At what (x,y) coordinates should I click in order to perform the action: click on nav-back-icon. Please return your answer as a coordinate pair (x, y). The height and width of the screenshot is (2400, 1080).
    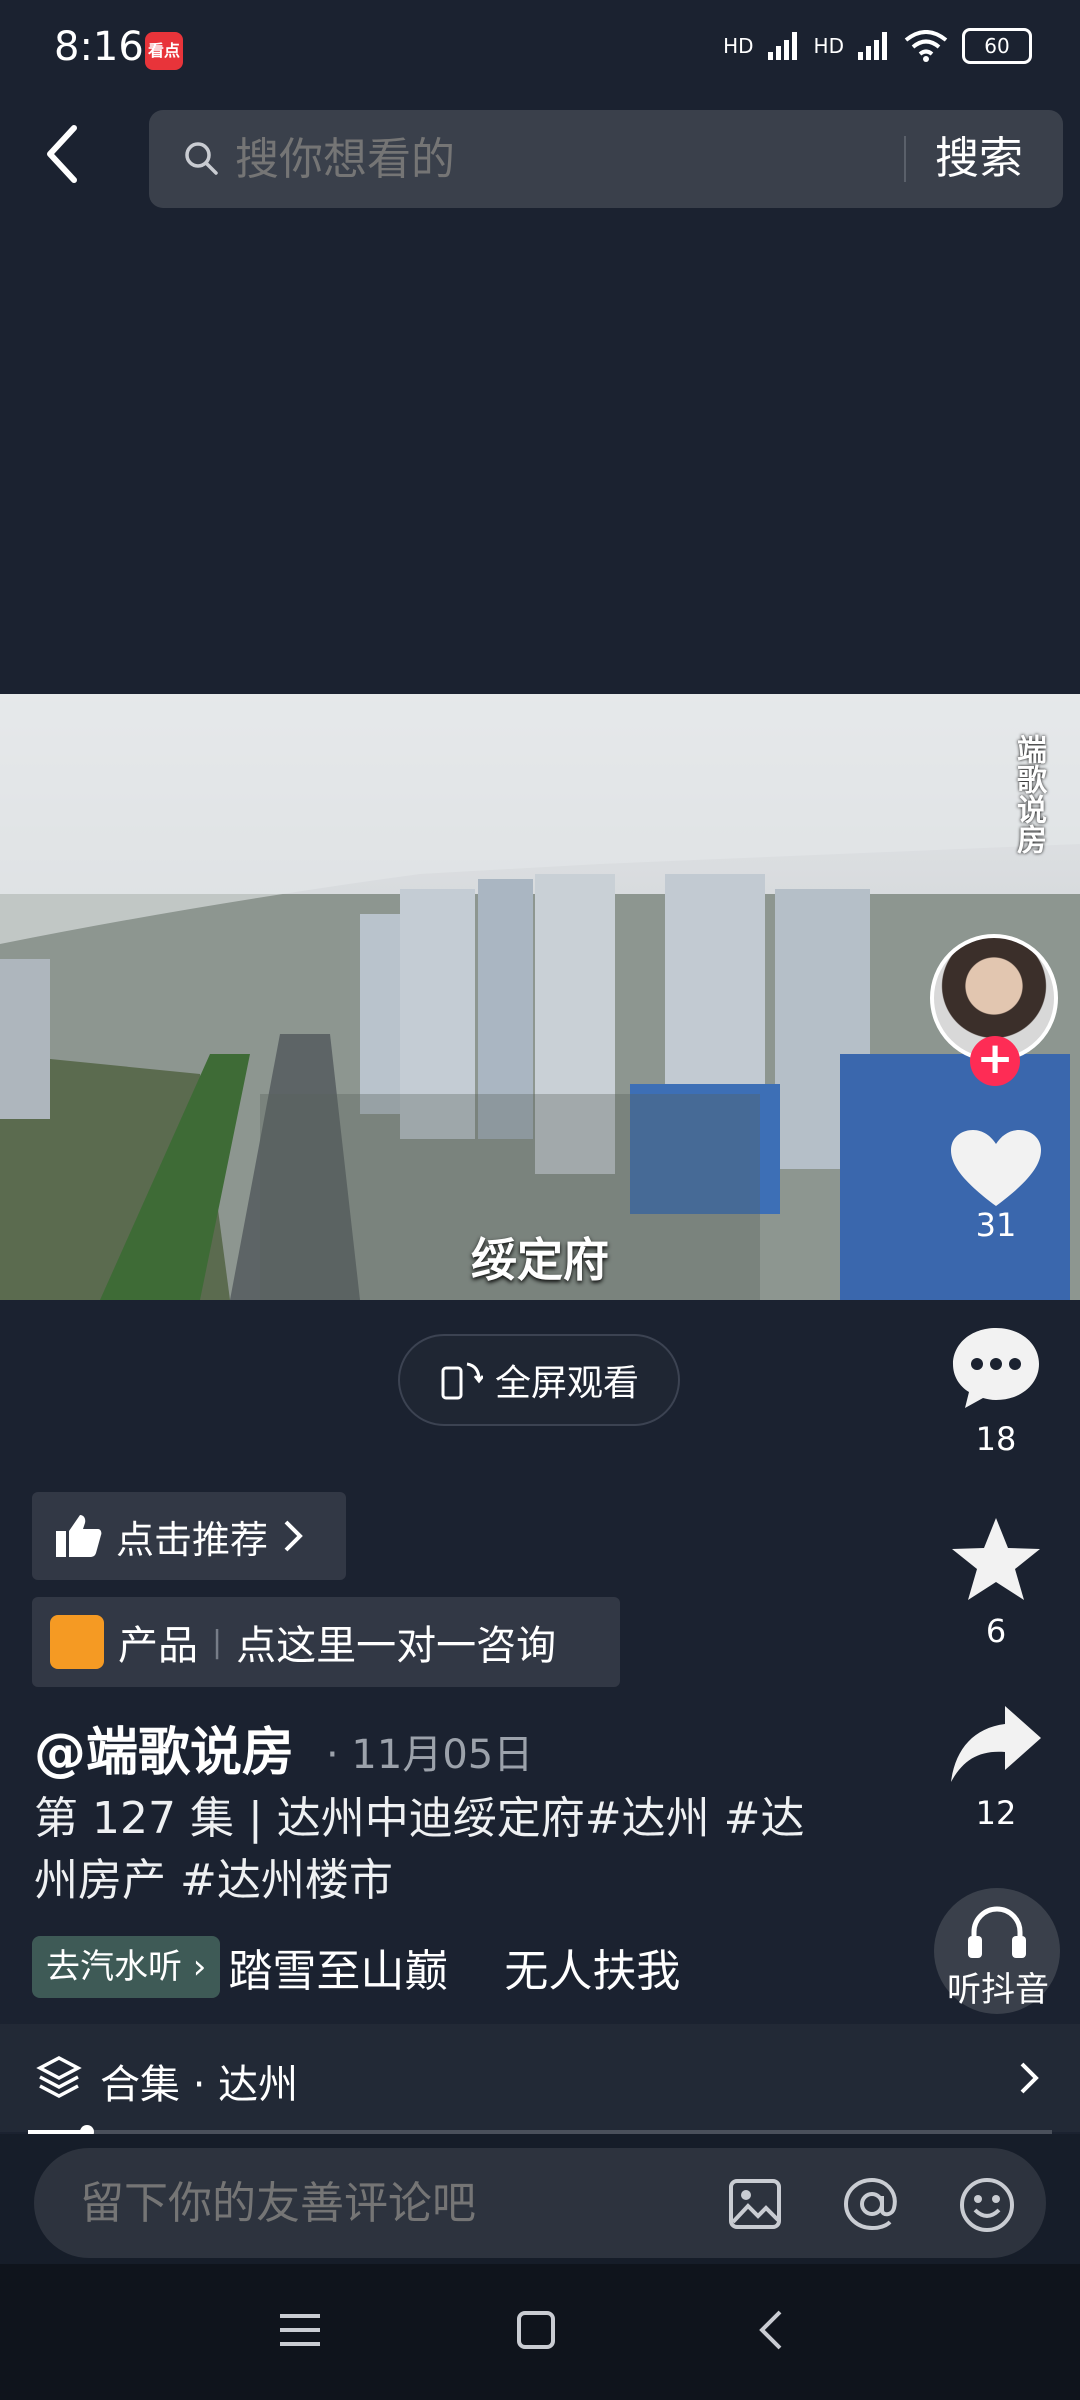
    Looking at the image, I should click on (770, 2330).